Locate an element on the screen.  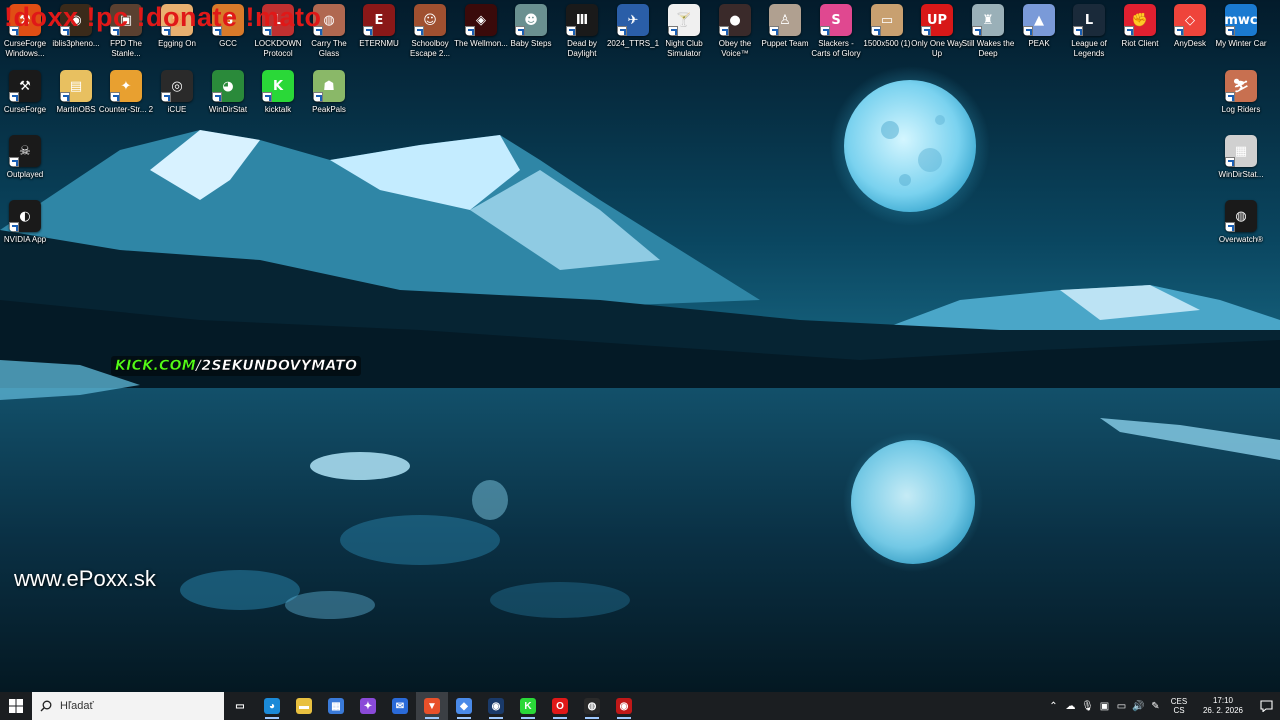
desktop-icon-eternmu: E ETERNMU is located at coordinates (379, 35).